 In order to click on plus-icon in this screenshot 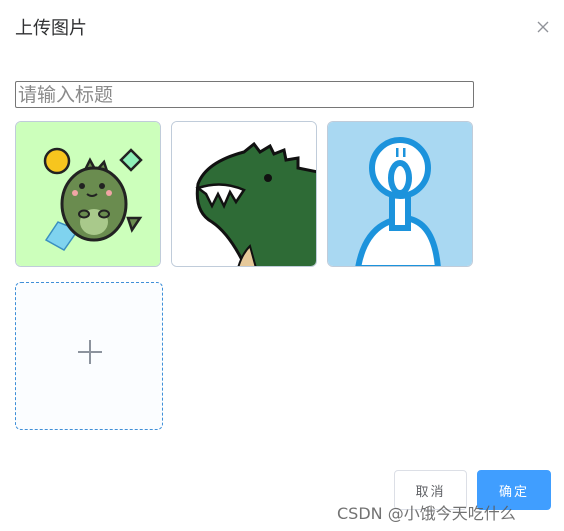, I will do `click(90, 352)`.